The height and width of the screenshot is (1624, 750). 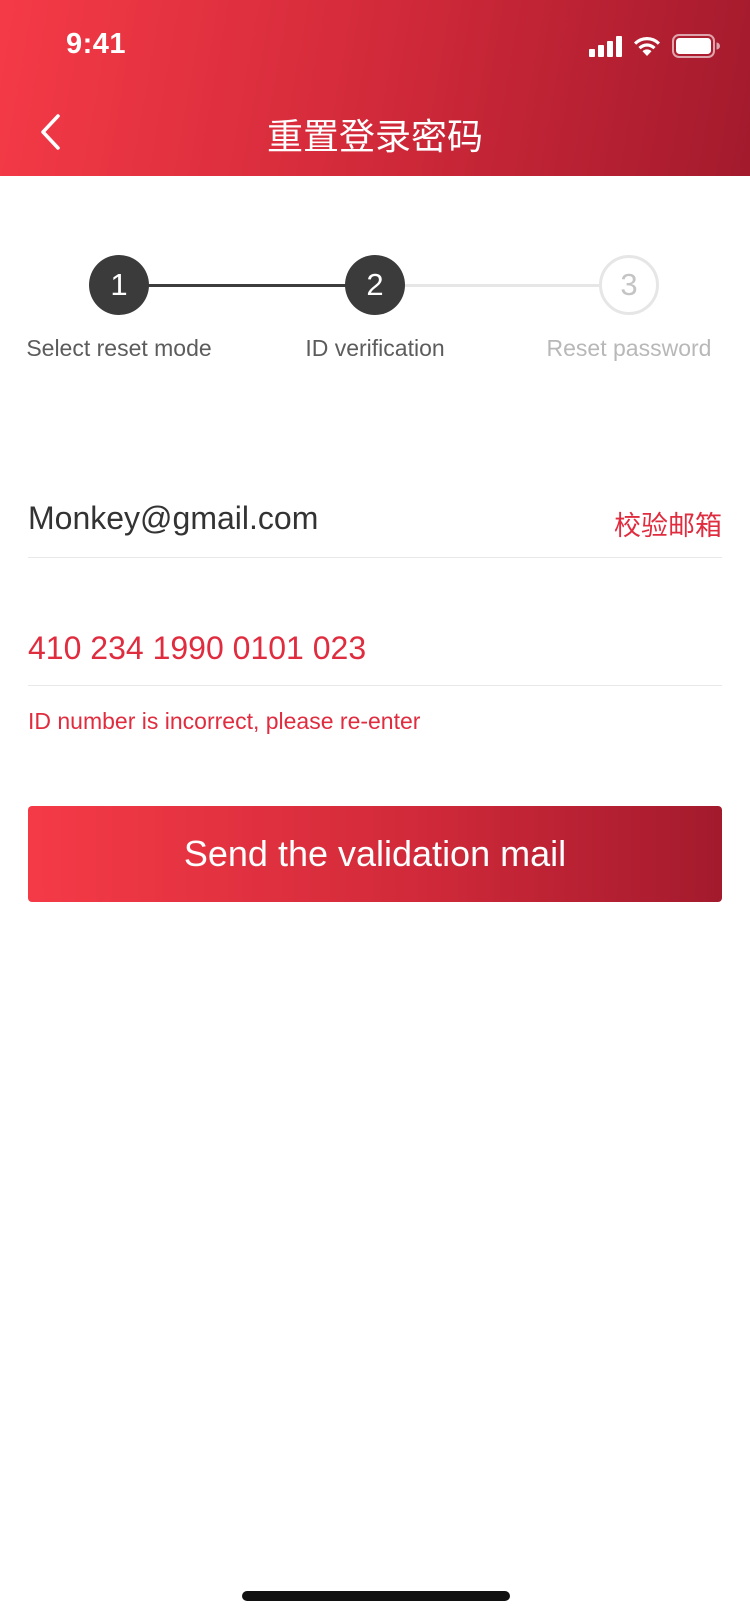 What do you see at coordinates (197, 648) in the screenshot?
I see `id-number-value: 410 234 1990 0101 023` at bounding box center [197, 648].